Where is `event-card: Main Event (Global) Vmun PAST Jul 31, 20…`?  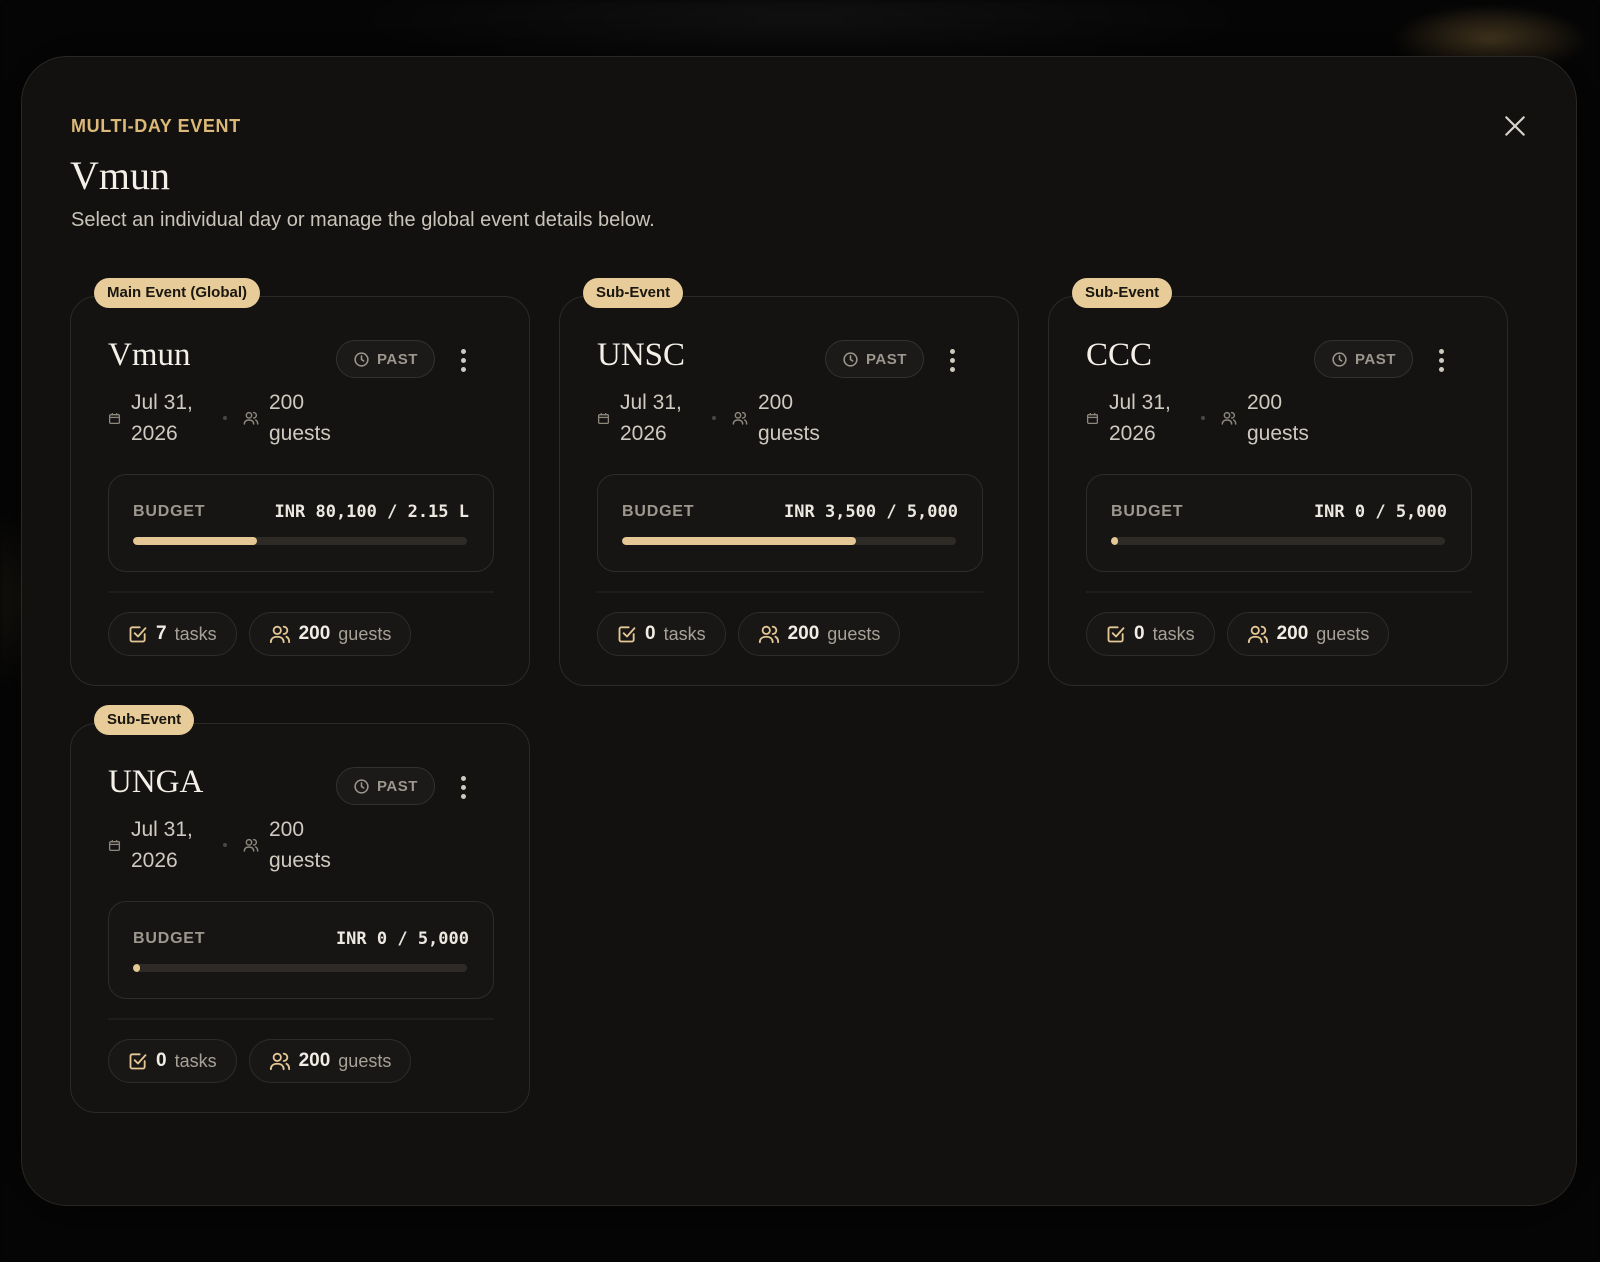
event-card: Main Event (Global) Vmun PAST Jul 31, 20… is located at coordinates (300, 482).